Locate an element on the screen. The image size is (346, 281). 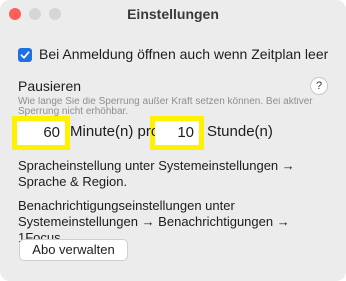
window-title: Einstellungen is located at coordinates (173, 14).